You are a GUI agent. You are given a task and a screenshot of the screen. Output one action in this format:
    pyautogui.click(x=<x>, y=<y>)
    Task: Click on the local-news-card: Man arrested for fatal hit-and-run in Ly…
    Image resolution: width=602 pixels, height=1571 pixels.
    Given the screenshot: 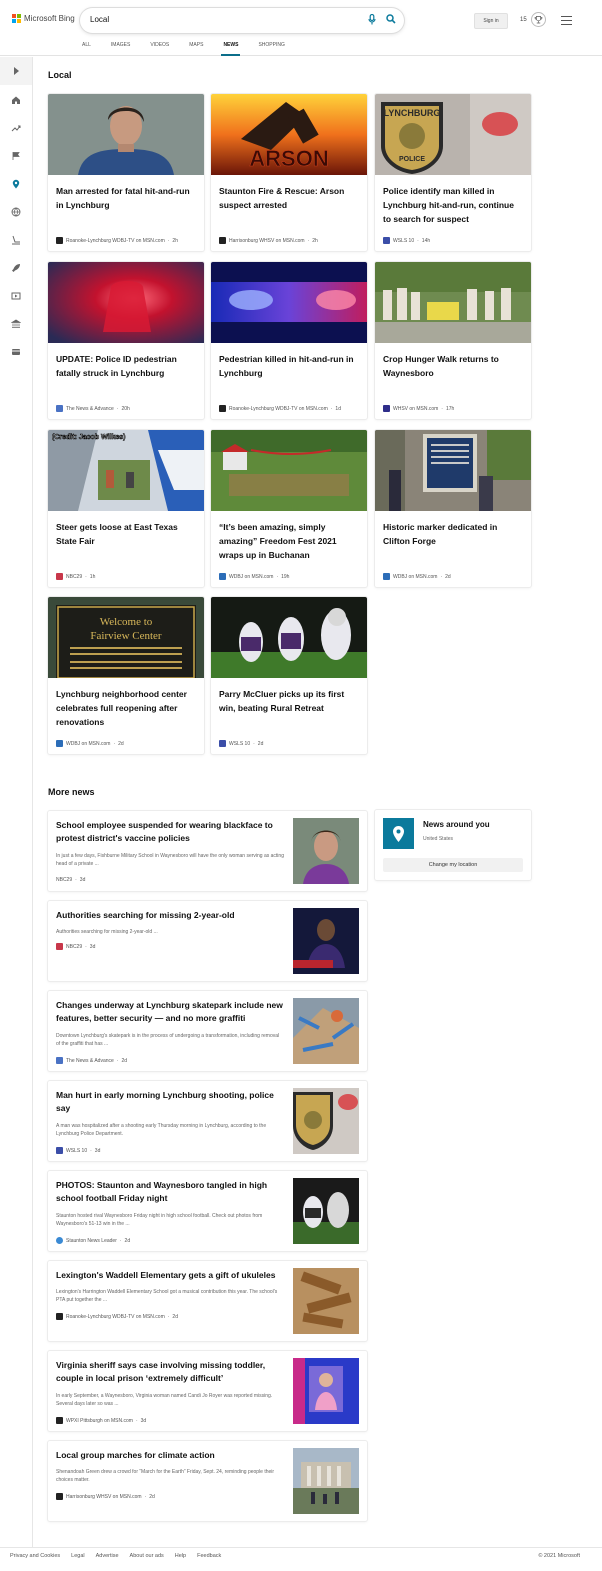 What is the action you would take?
    pyautogui.click(x=126, y=172)
    